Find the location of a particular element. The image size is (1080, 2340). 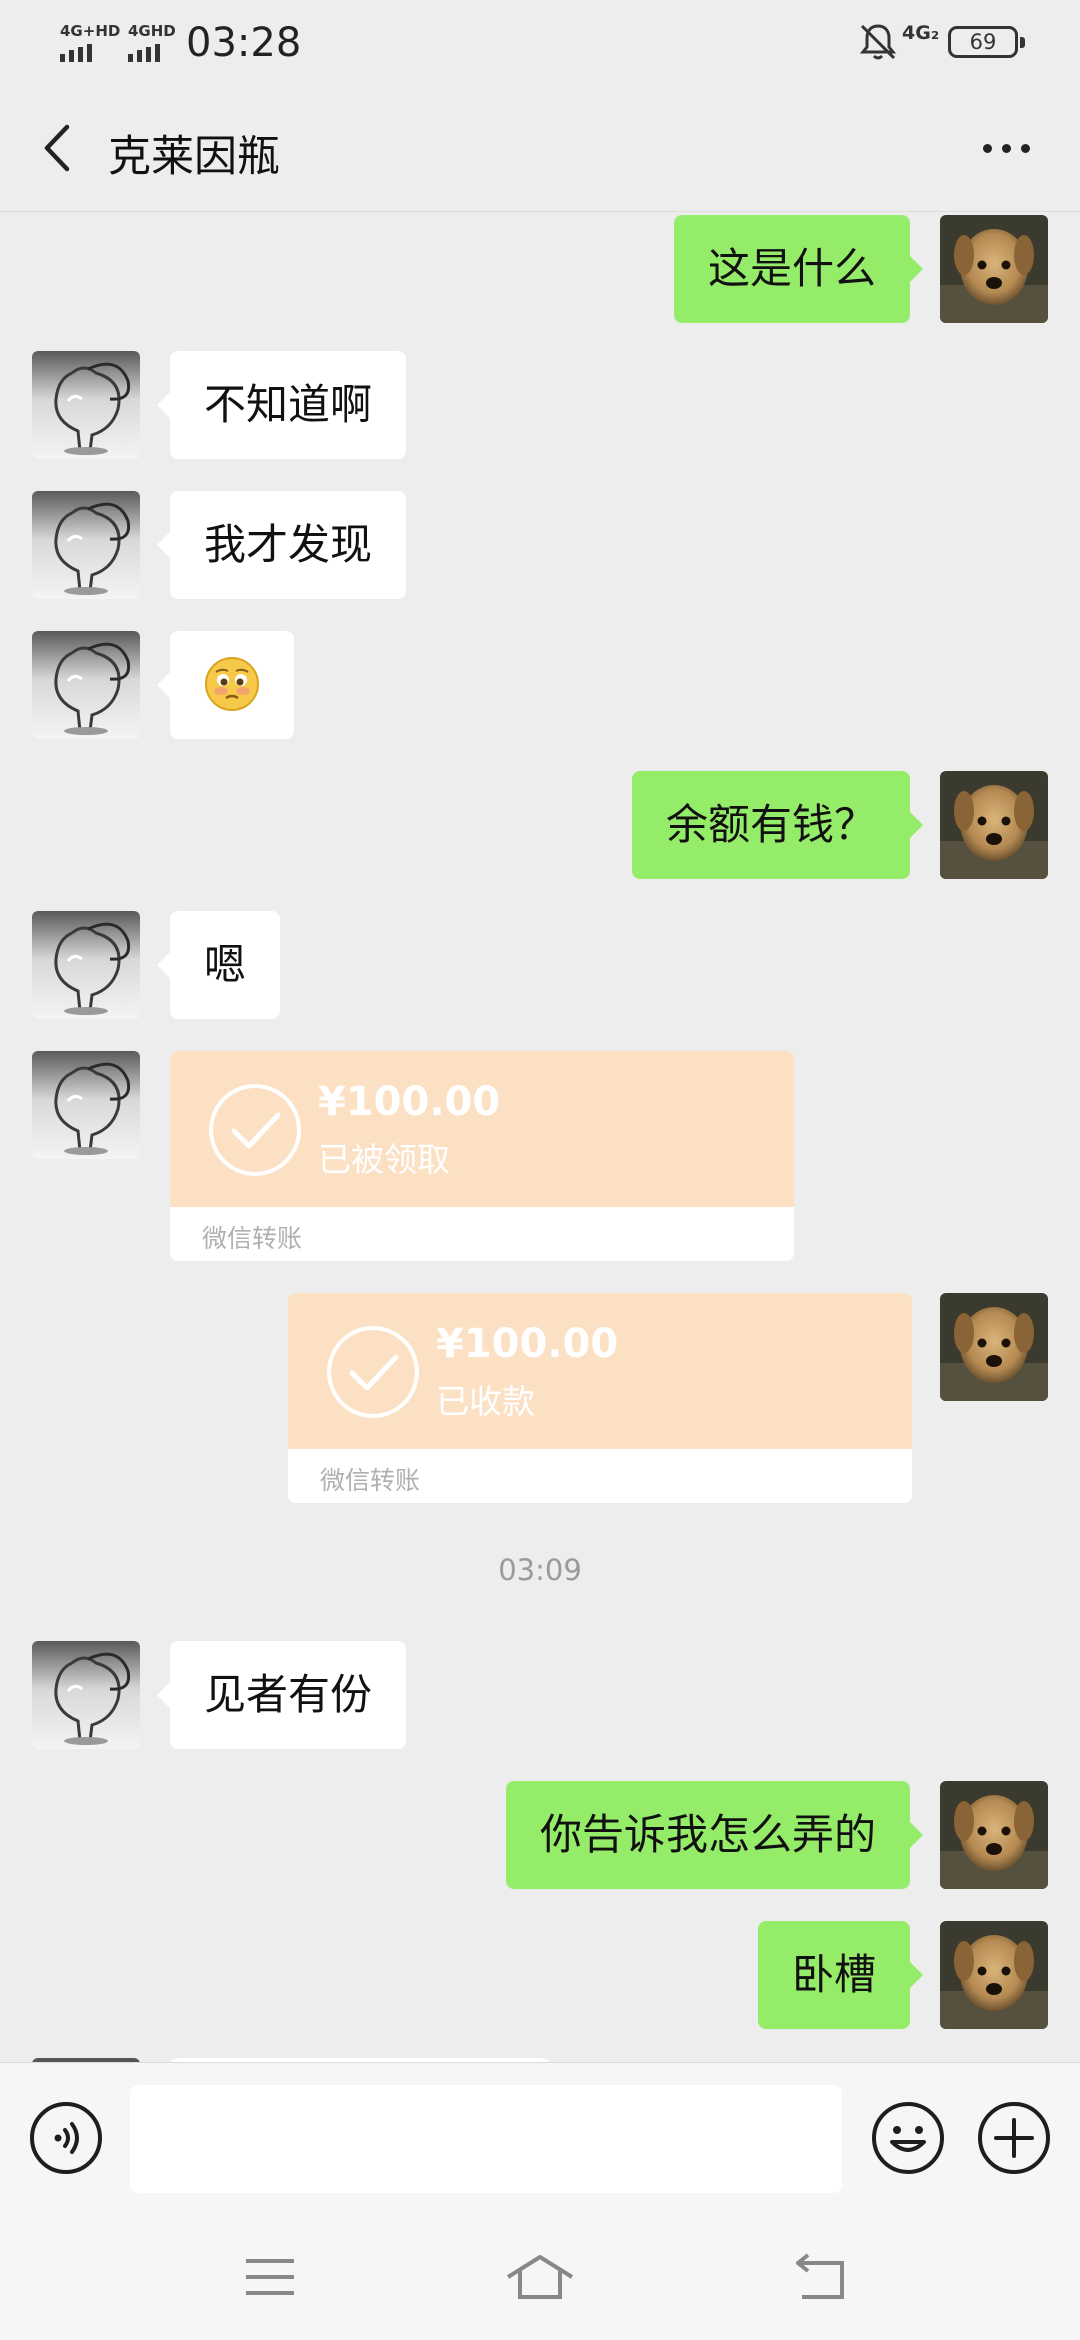

bubble-tail is located at coordinates (905, 1347).